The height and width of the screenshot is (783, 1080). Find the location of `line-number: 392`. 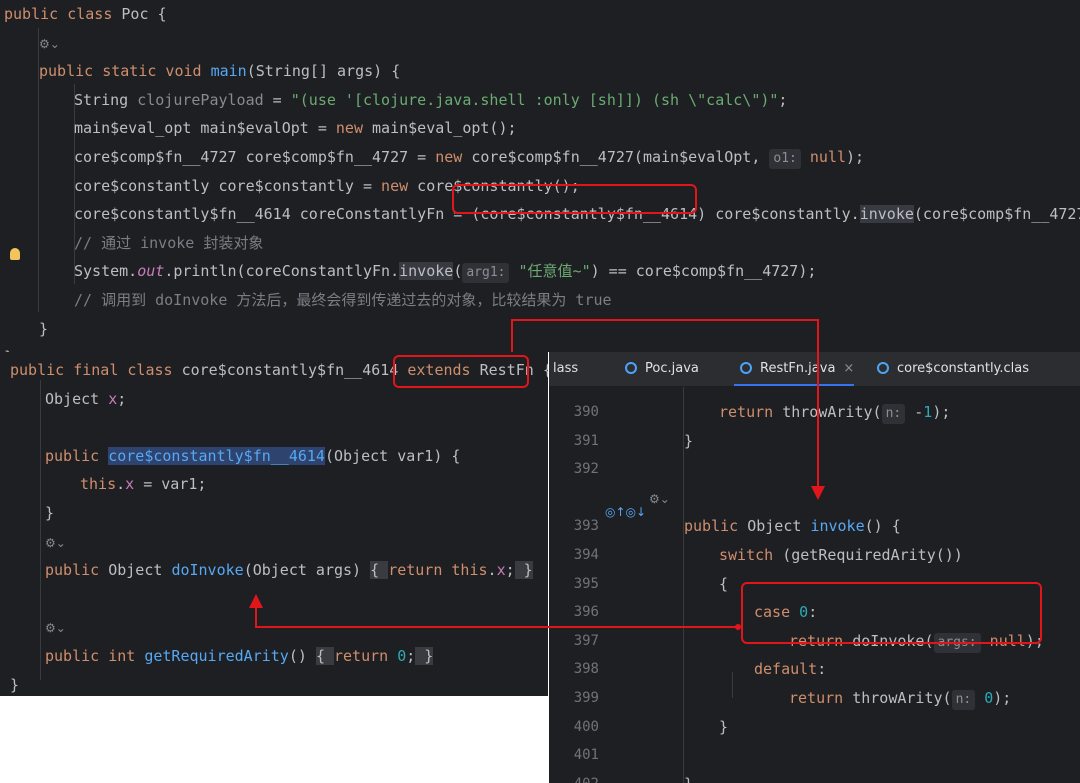

line-number: 392 is located at coordinates (586, 469).